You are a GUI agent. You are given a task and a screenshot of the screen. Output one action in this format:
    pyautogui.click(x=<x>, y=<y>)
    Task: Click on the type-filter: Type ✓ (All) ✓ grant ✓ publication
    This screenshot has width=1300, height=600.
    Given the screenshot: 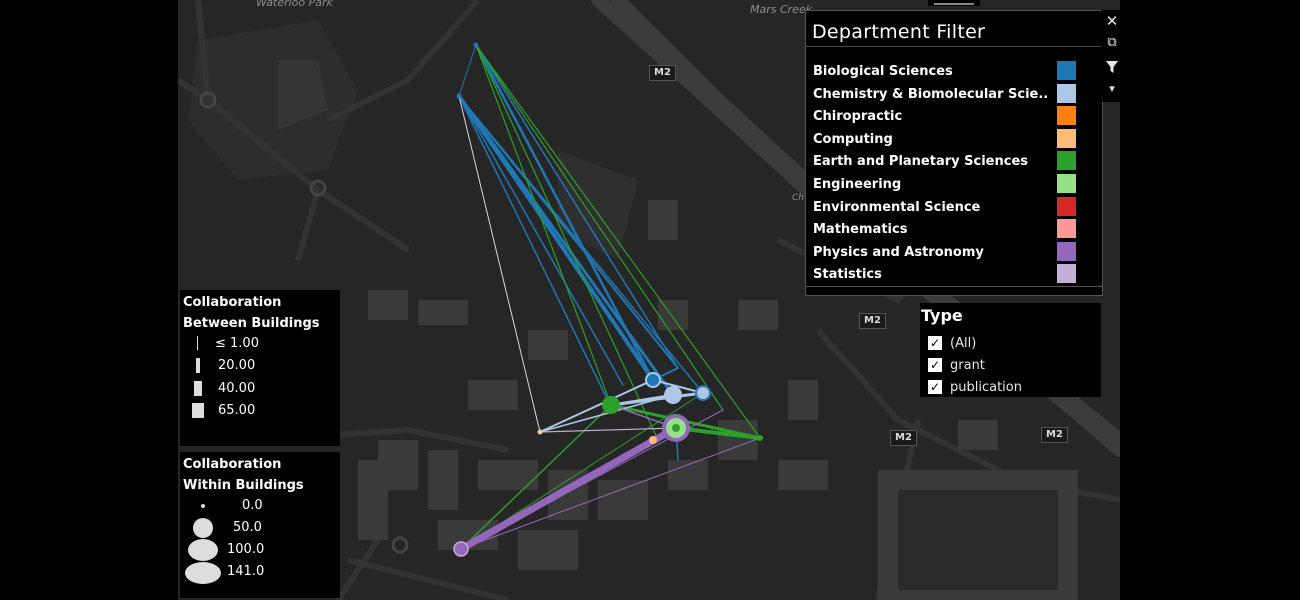 What is the action you would take?
    pyautogui.click(x=1010, y=350)
    